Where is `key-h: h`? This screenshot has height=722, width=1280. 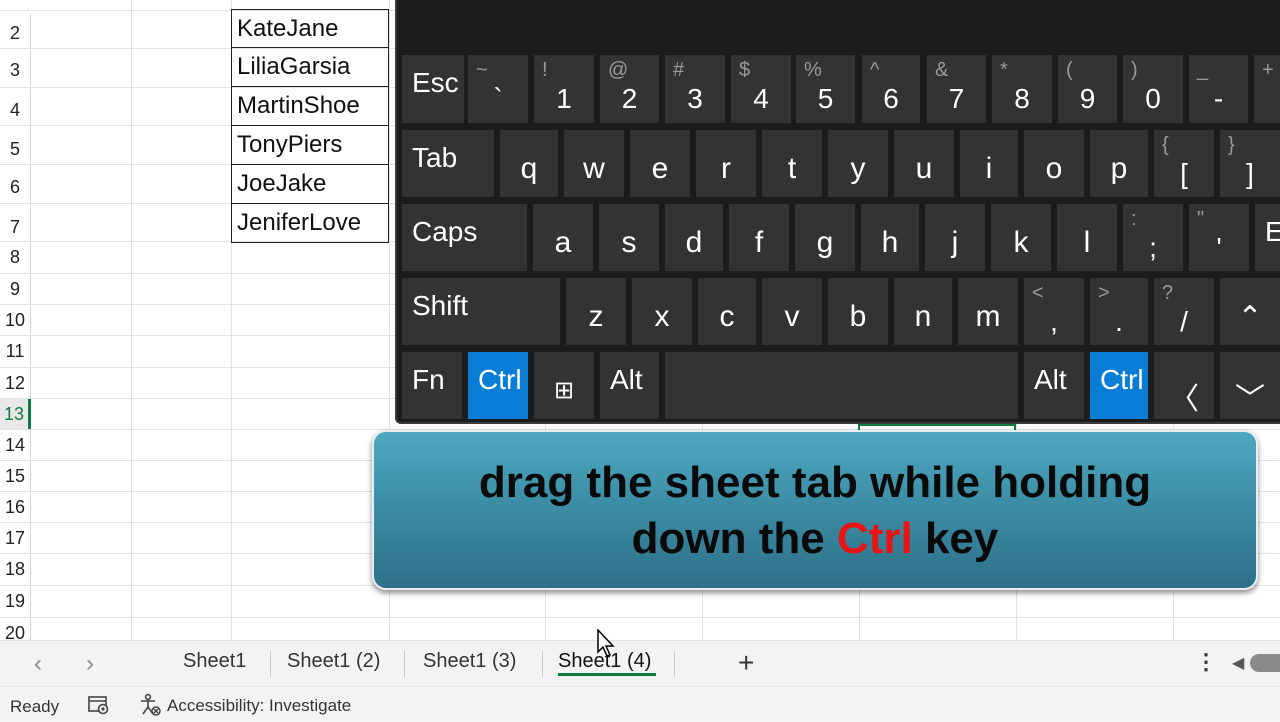 key-h: h is located at coordinates (890, 237).